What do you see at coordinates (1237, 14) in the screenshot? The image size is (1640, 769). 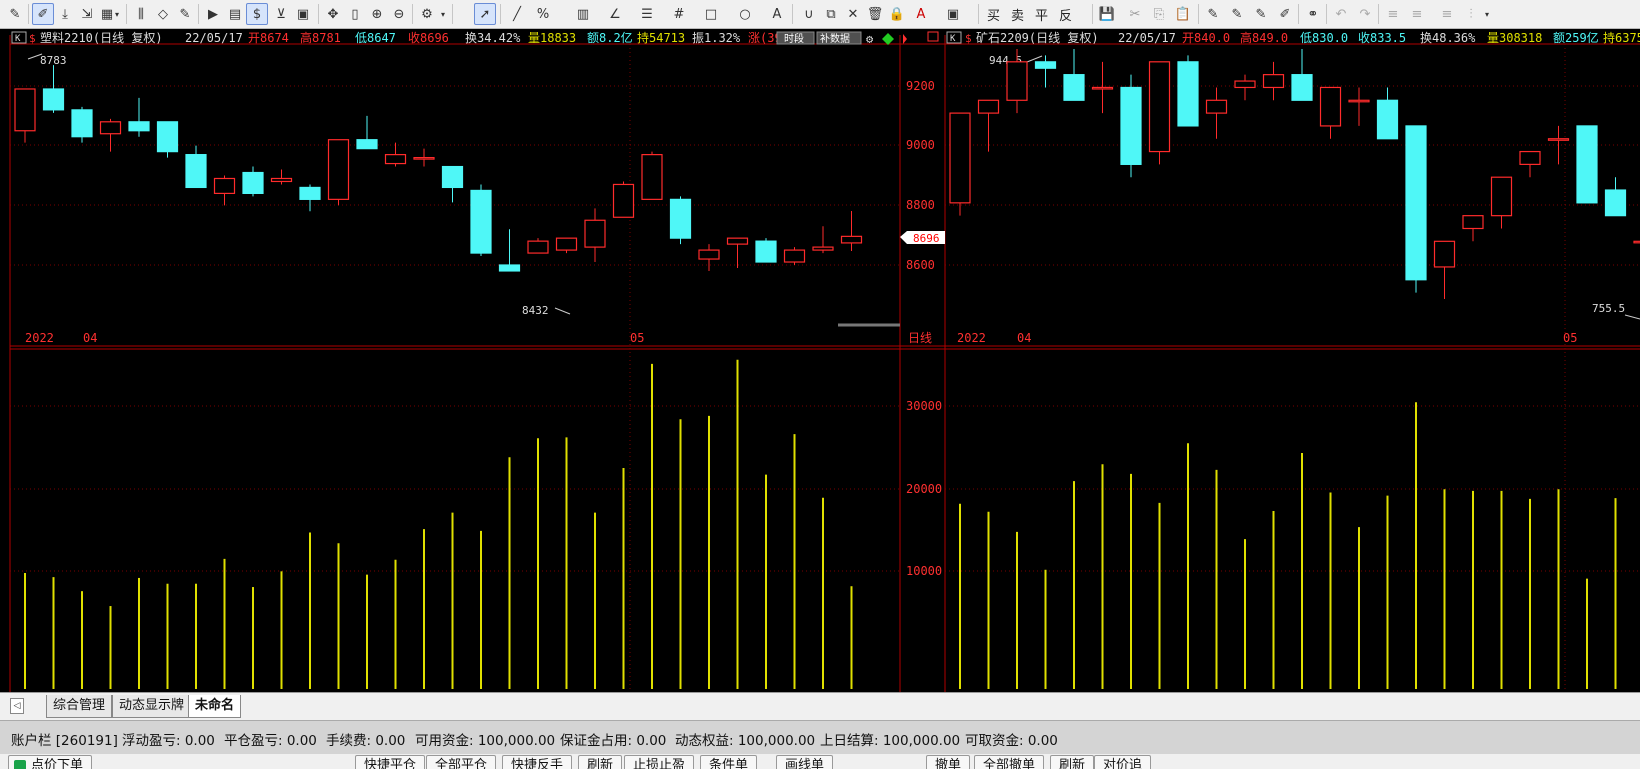 I see `pen-blue-icon: ✎` at bounding box center [1237, 14].